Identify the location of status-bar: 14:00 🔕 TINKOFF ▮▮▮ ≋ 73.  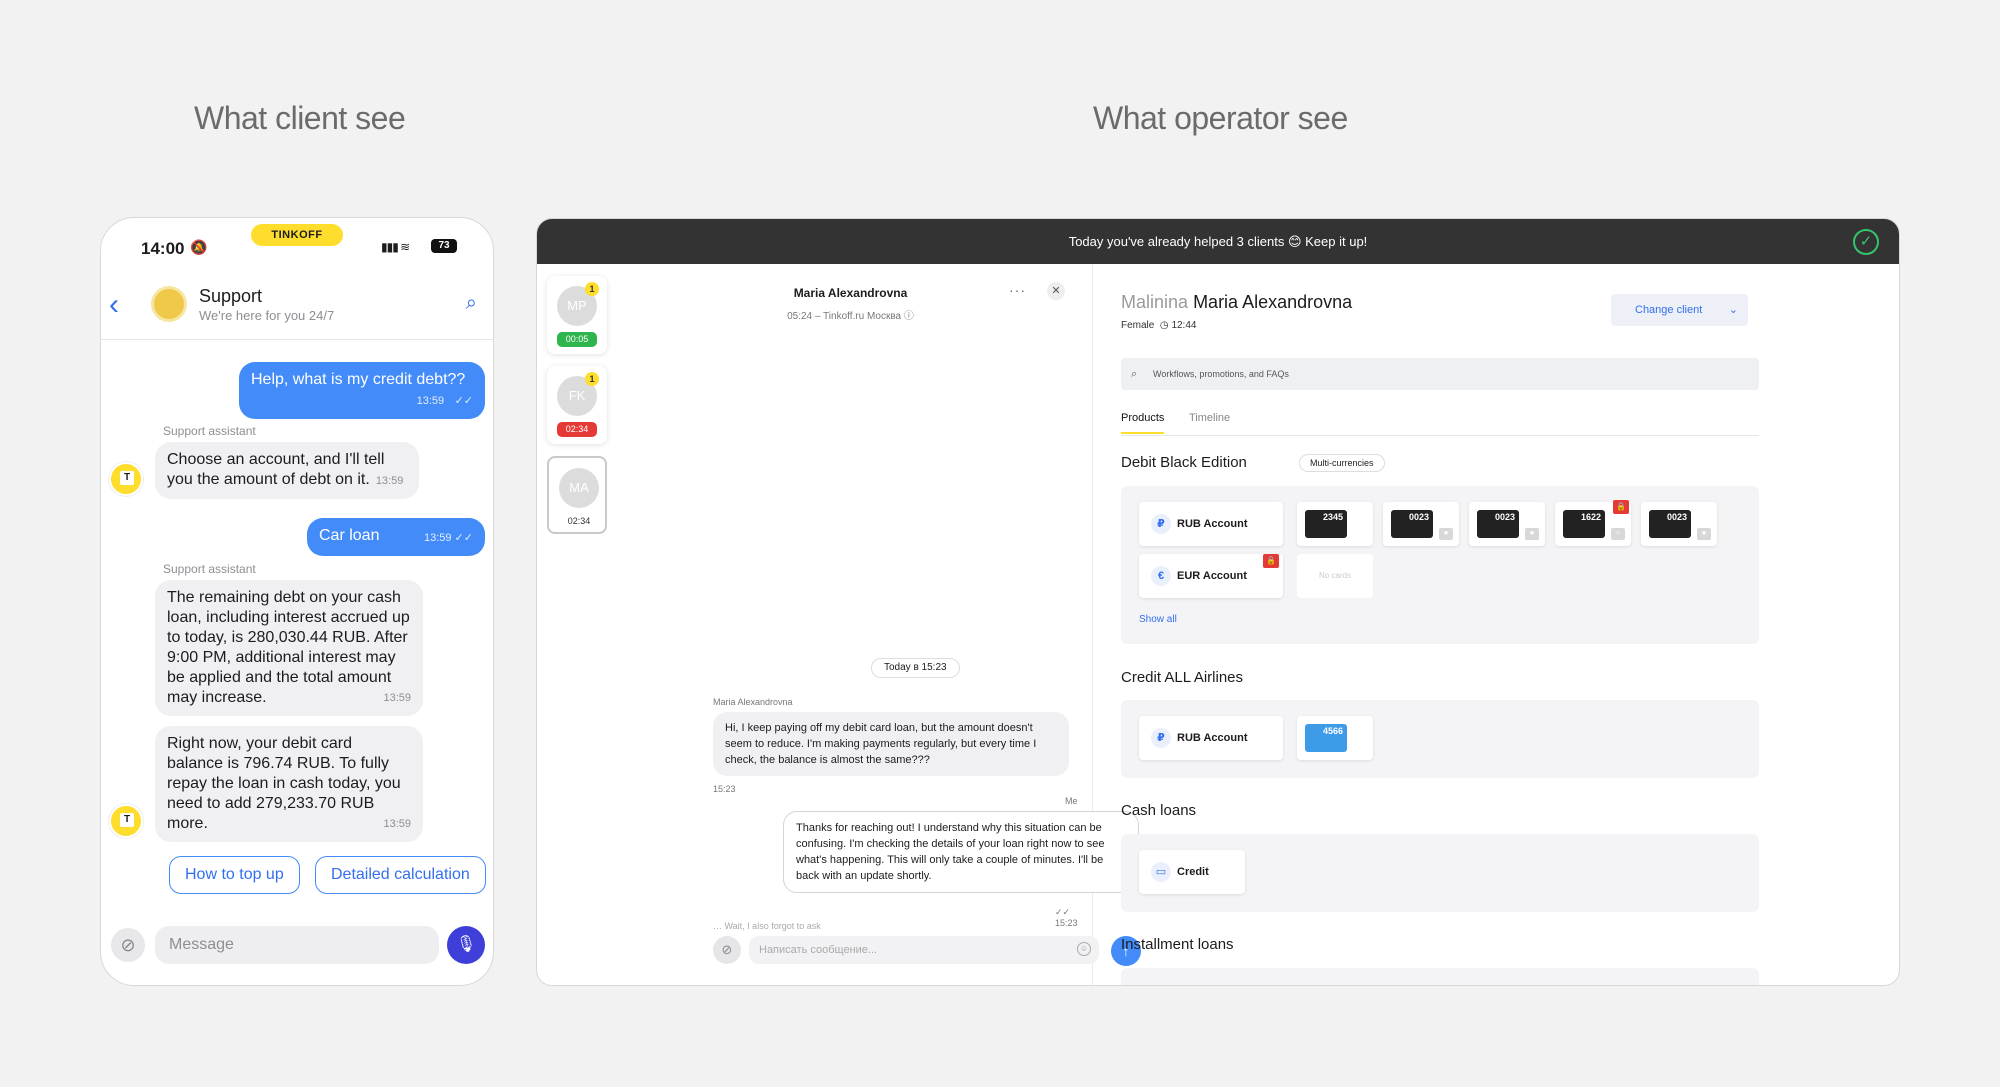
(297, 246).